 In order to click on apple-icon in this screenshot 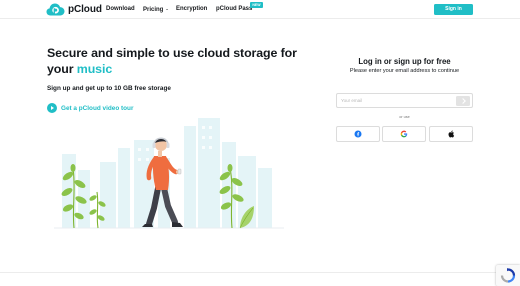, I will do `click(451, 134)`.